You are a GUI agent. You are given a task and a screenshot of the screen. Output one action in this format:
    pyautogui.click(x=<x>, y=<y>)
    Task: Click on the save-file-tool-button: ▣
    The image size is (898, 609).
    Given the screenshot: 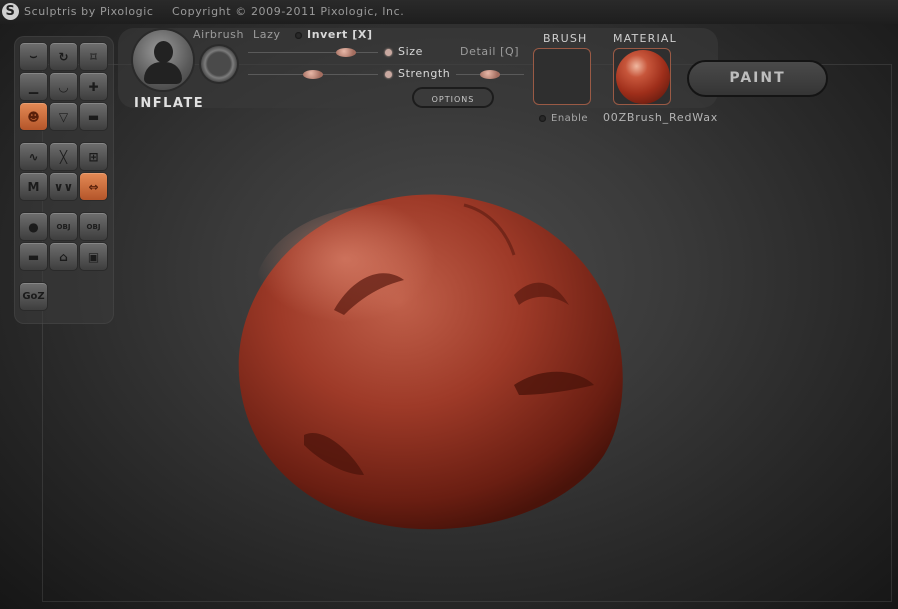 What is the action you would take?
    pyautogui.click(x=93, y=256)
    